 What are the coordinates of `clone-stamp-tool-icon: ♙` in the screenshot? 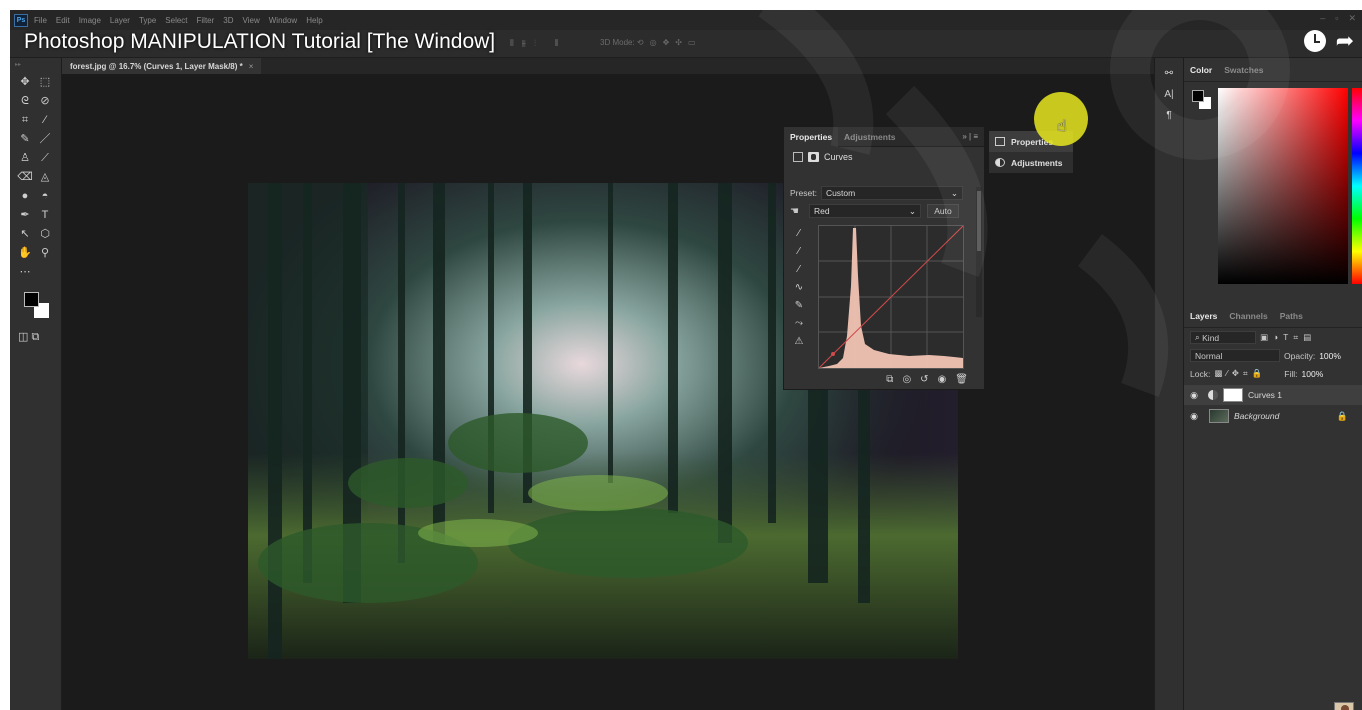 It's located at (25, 158).